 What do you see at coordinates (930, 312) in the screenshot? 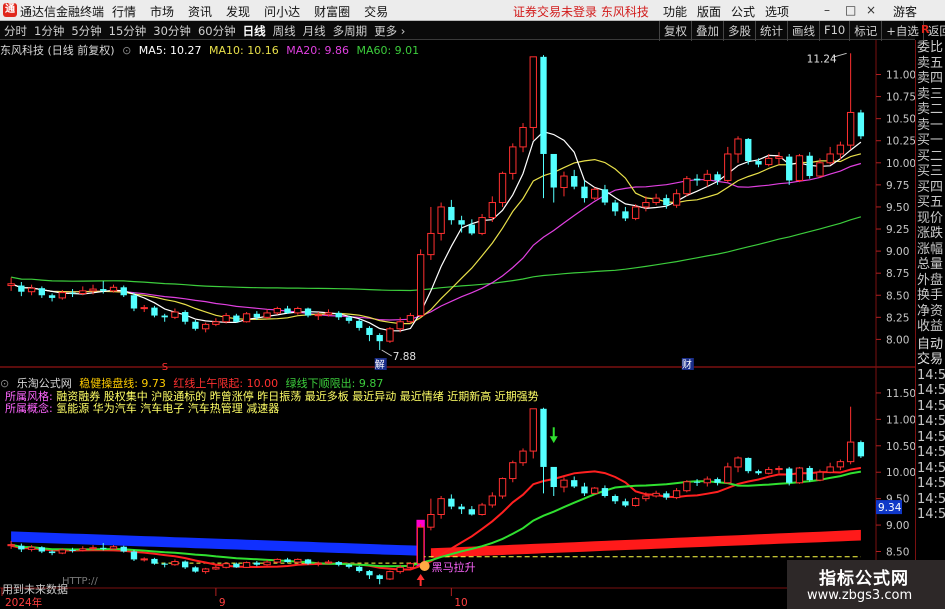
I see `quote-item: 净资` at bounding box center [930, 312].